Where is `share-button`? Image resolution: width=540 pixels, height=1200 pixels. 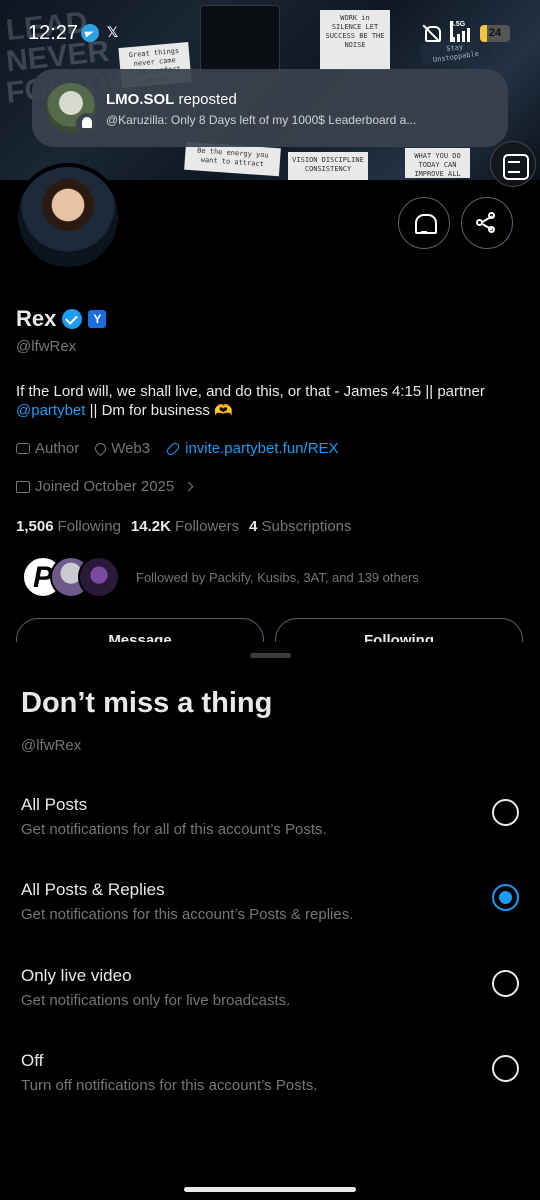
share-button is located at coordinates (487, 223).